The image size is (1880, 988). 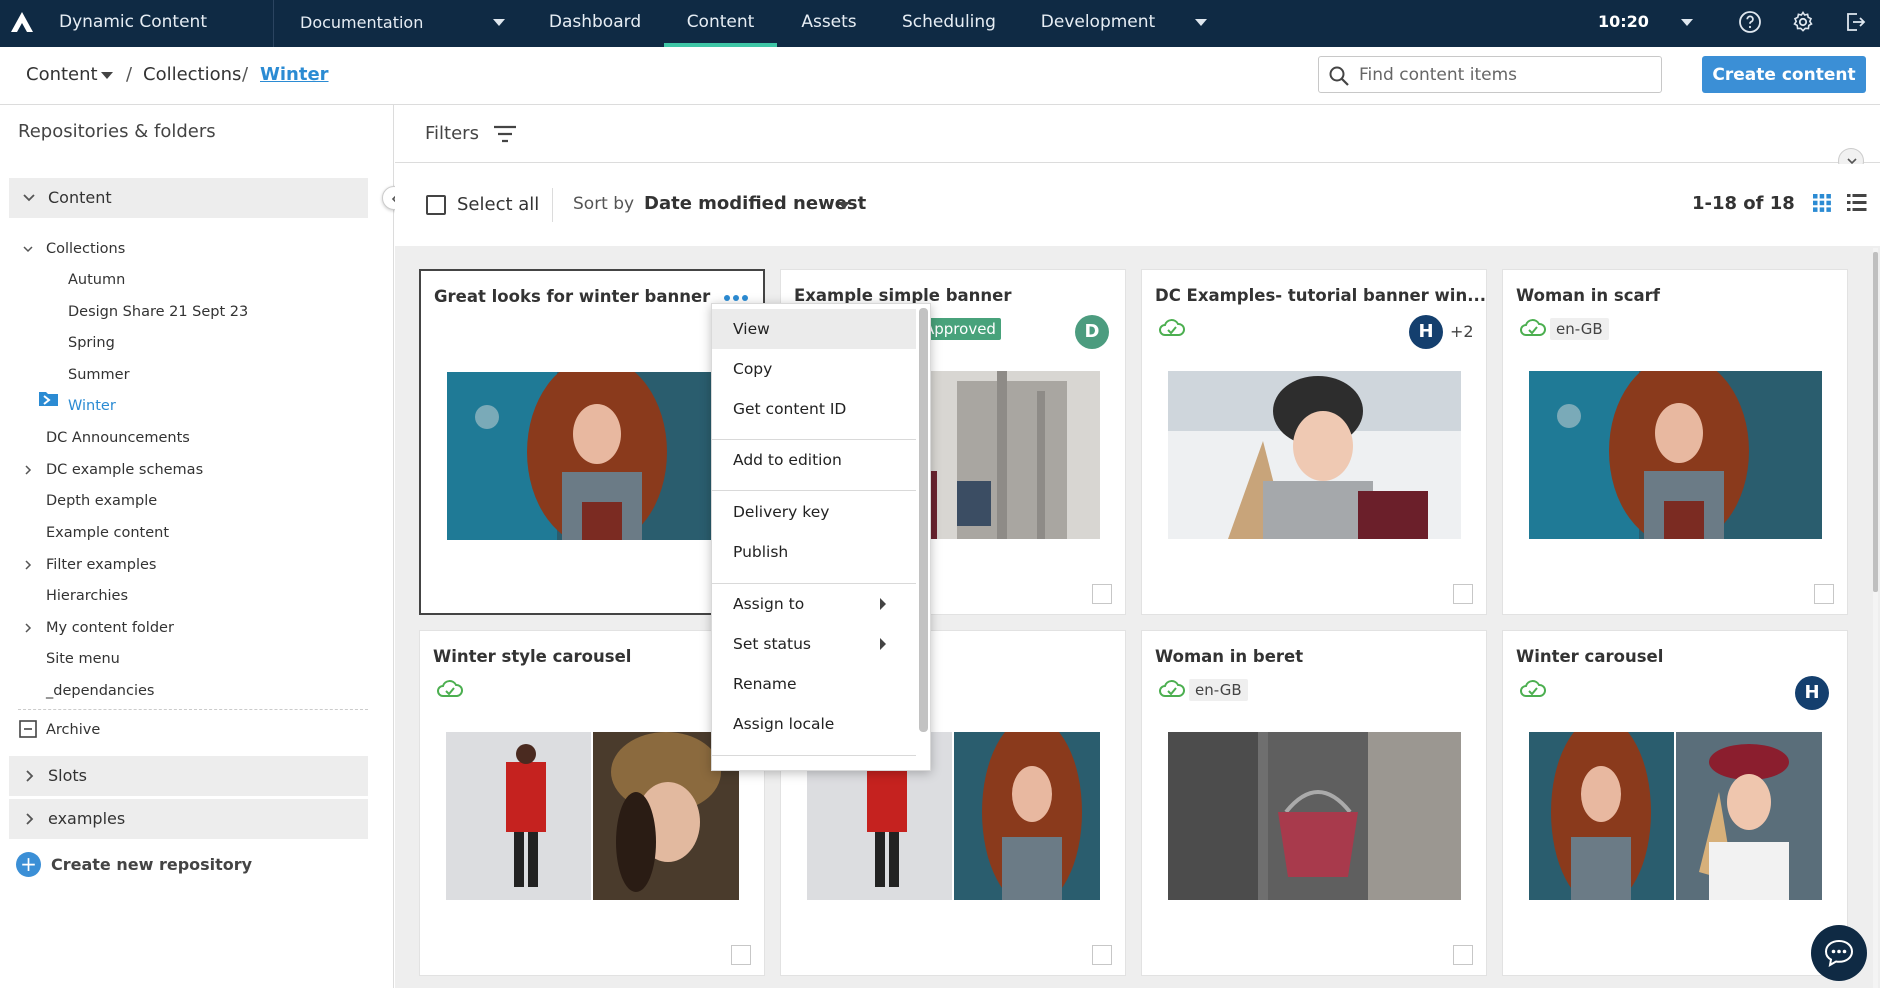 I want to click on breadcrumb-root: Content, so click(x=62, y=75).